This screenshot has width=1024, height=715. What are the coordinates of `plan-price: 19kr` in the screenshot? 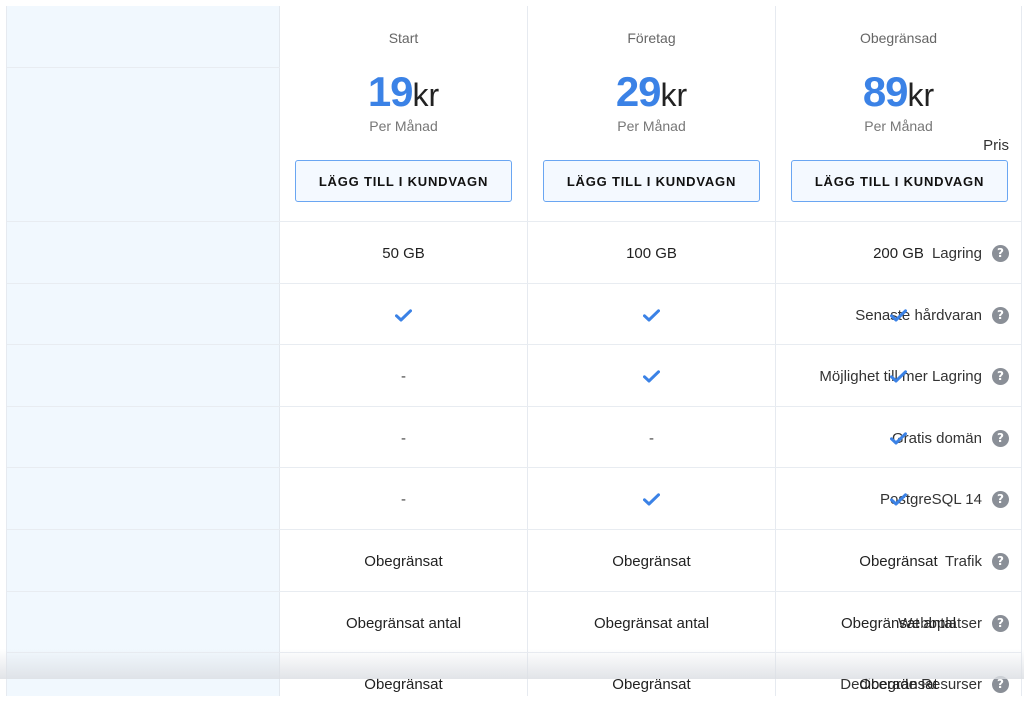 It's located at (403, 92).